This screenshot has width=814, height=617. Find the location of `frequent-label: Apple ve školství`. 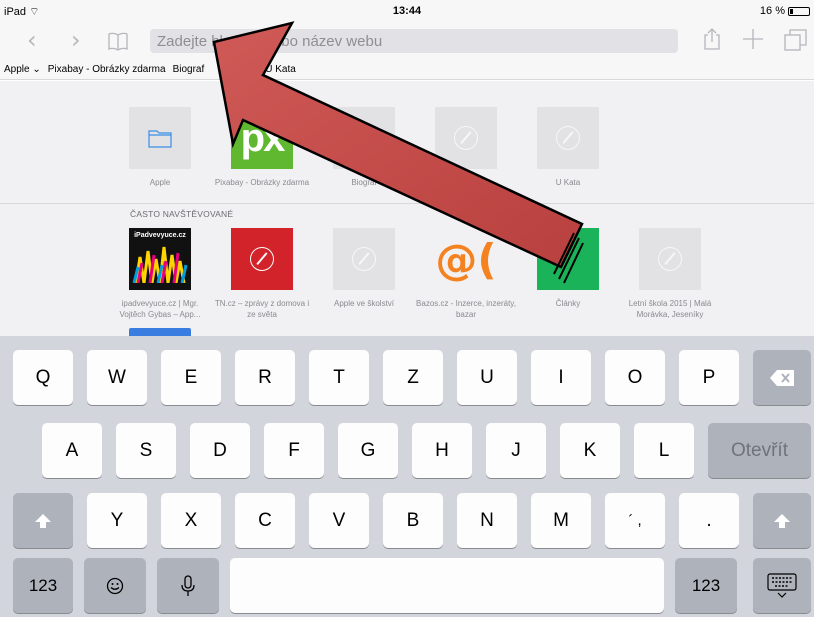

frequent-label: Apple ve školství is located at coordinates (364, 303).